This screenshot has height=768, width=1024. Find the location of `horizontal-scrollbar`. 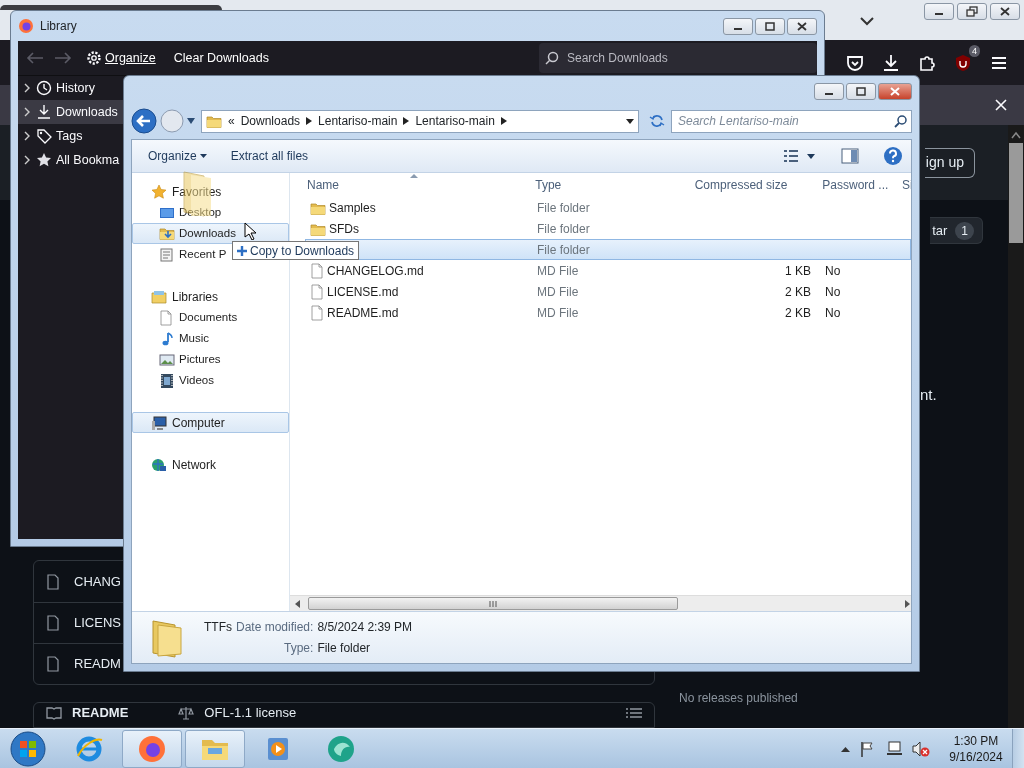

horizontal-scrollbar is located at coordinates (600, 603).